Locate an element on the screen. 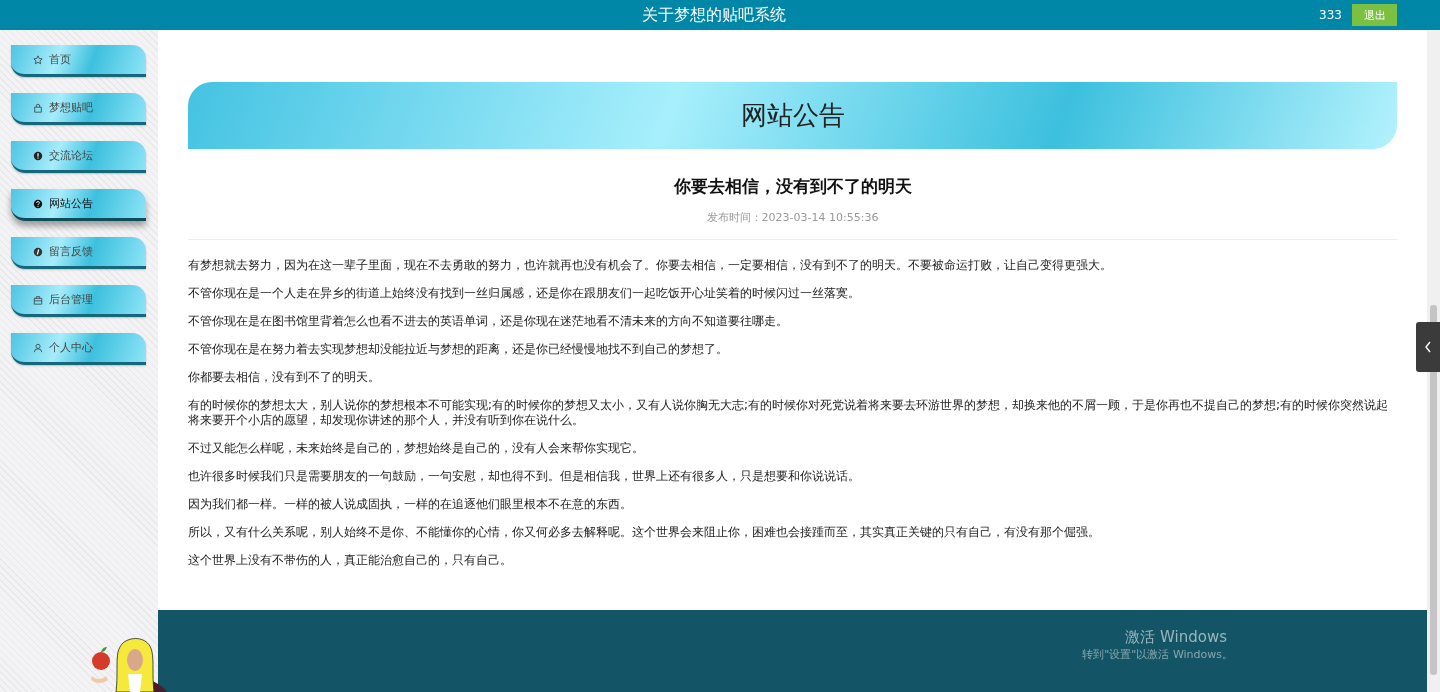 The height and width of the screenshot is (692, 1440). article-paragraph: 因为我们都一样。一样的被人说成固执，一样的在追逐他们眼里根本不在意的东西。 is located at coordinates (410, 504).